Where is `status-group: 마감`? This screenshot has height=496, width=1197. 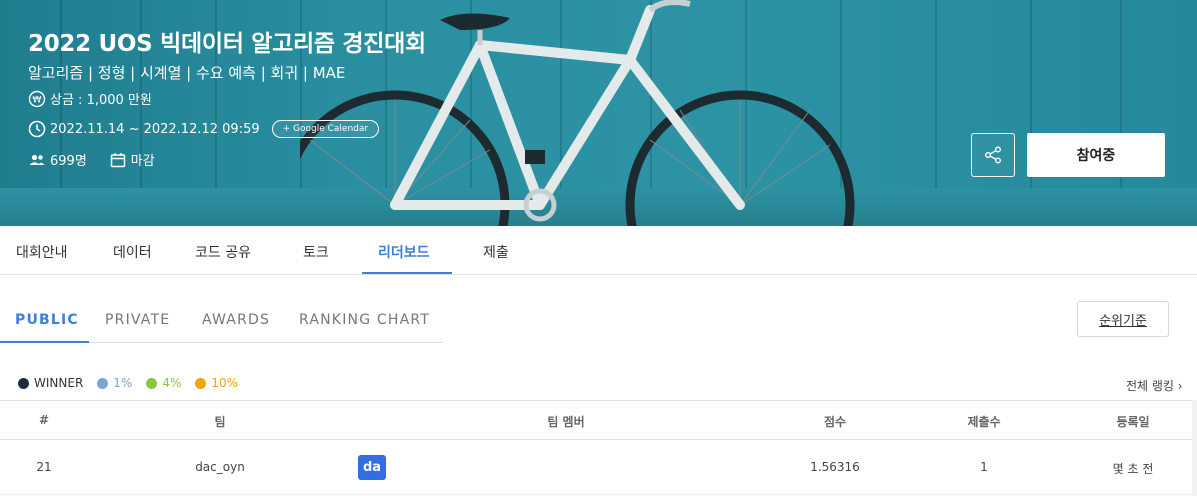 status-group: 마감 is located at coordinates (132, 159).